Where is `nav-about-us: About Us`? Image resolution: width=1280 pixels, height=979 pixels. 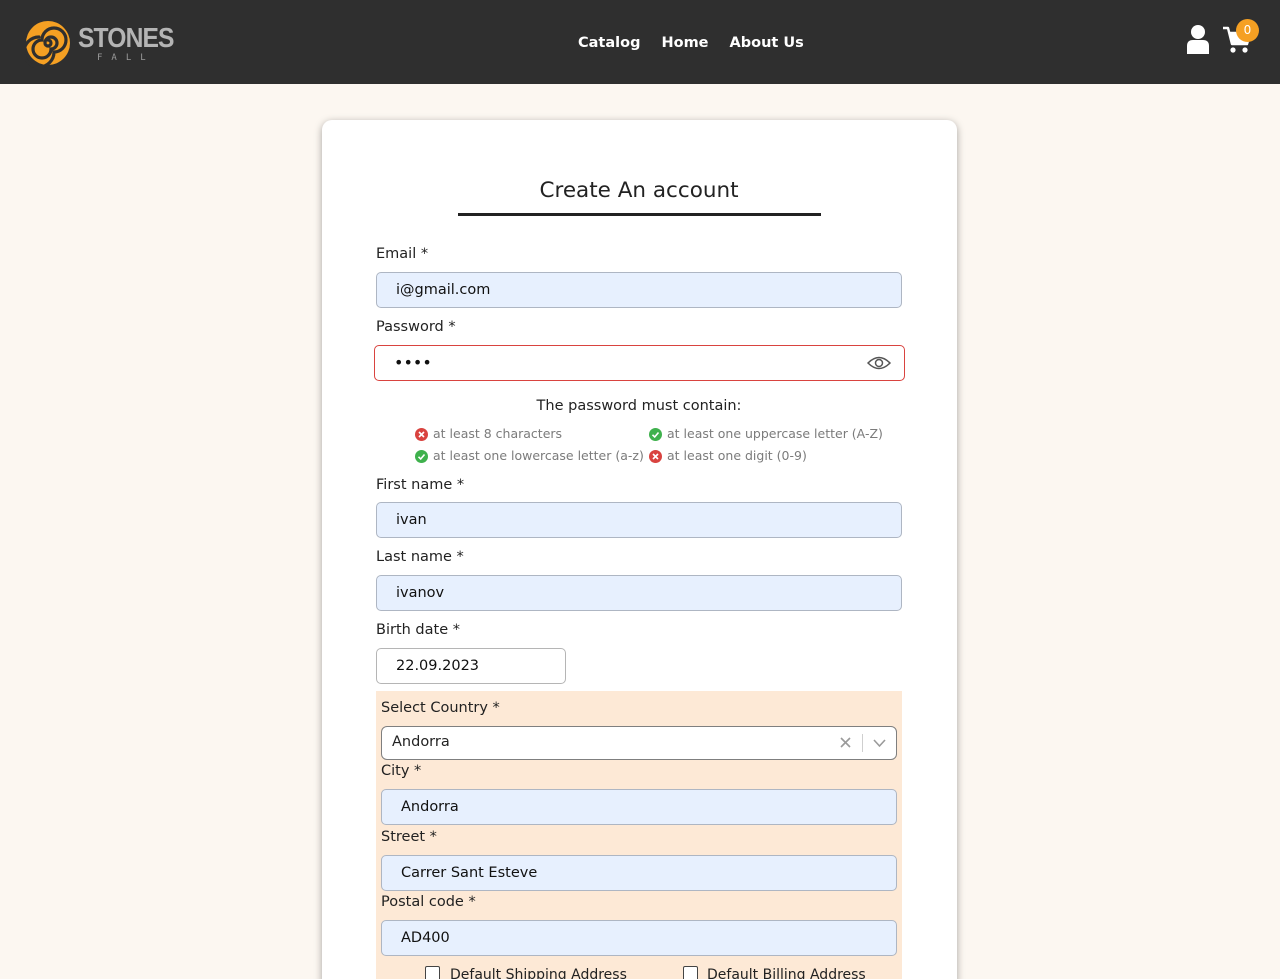 nav-about-us: About Us is located at coordinates (767, 43).